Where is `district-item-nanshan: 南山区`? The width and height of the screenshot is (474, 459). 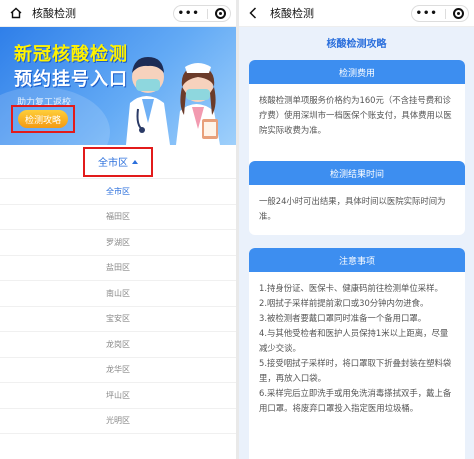 district-item-nanshan: 南山区 is located at coordinates (118, 294).